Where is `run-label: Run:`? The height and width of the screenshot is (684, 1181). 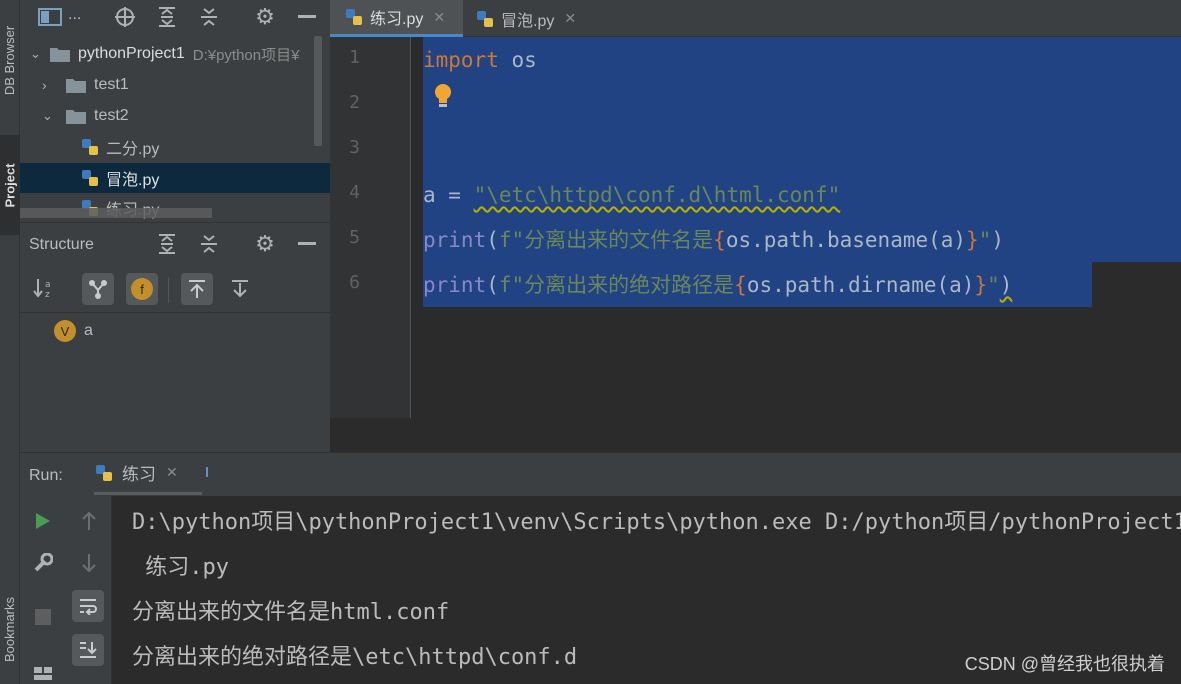 run-label: Run: is located at coordinates (46, 475).